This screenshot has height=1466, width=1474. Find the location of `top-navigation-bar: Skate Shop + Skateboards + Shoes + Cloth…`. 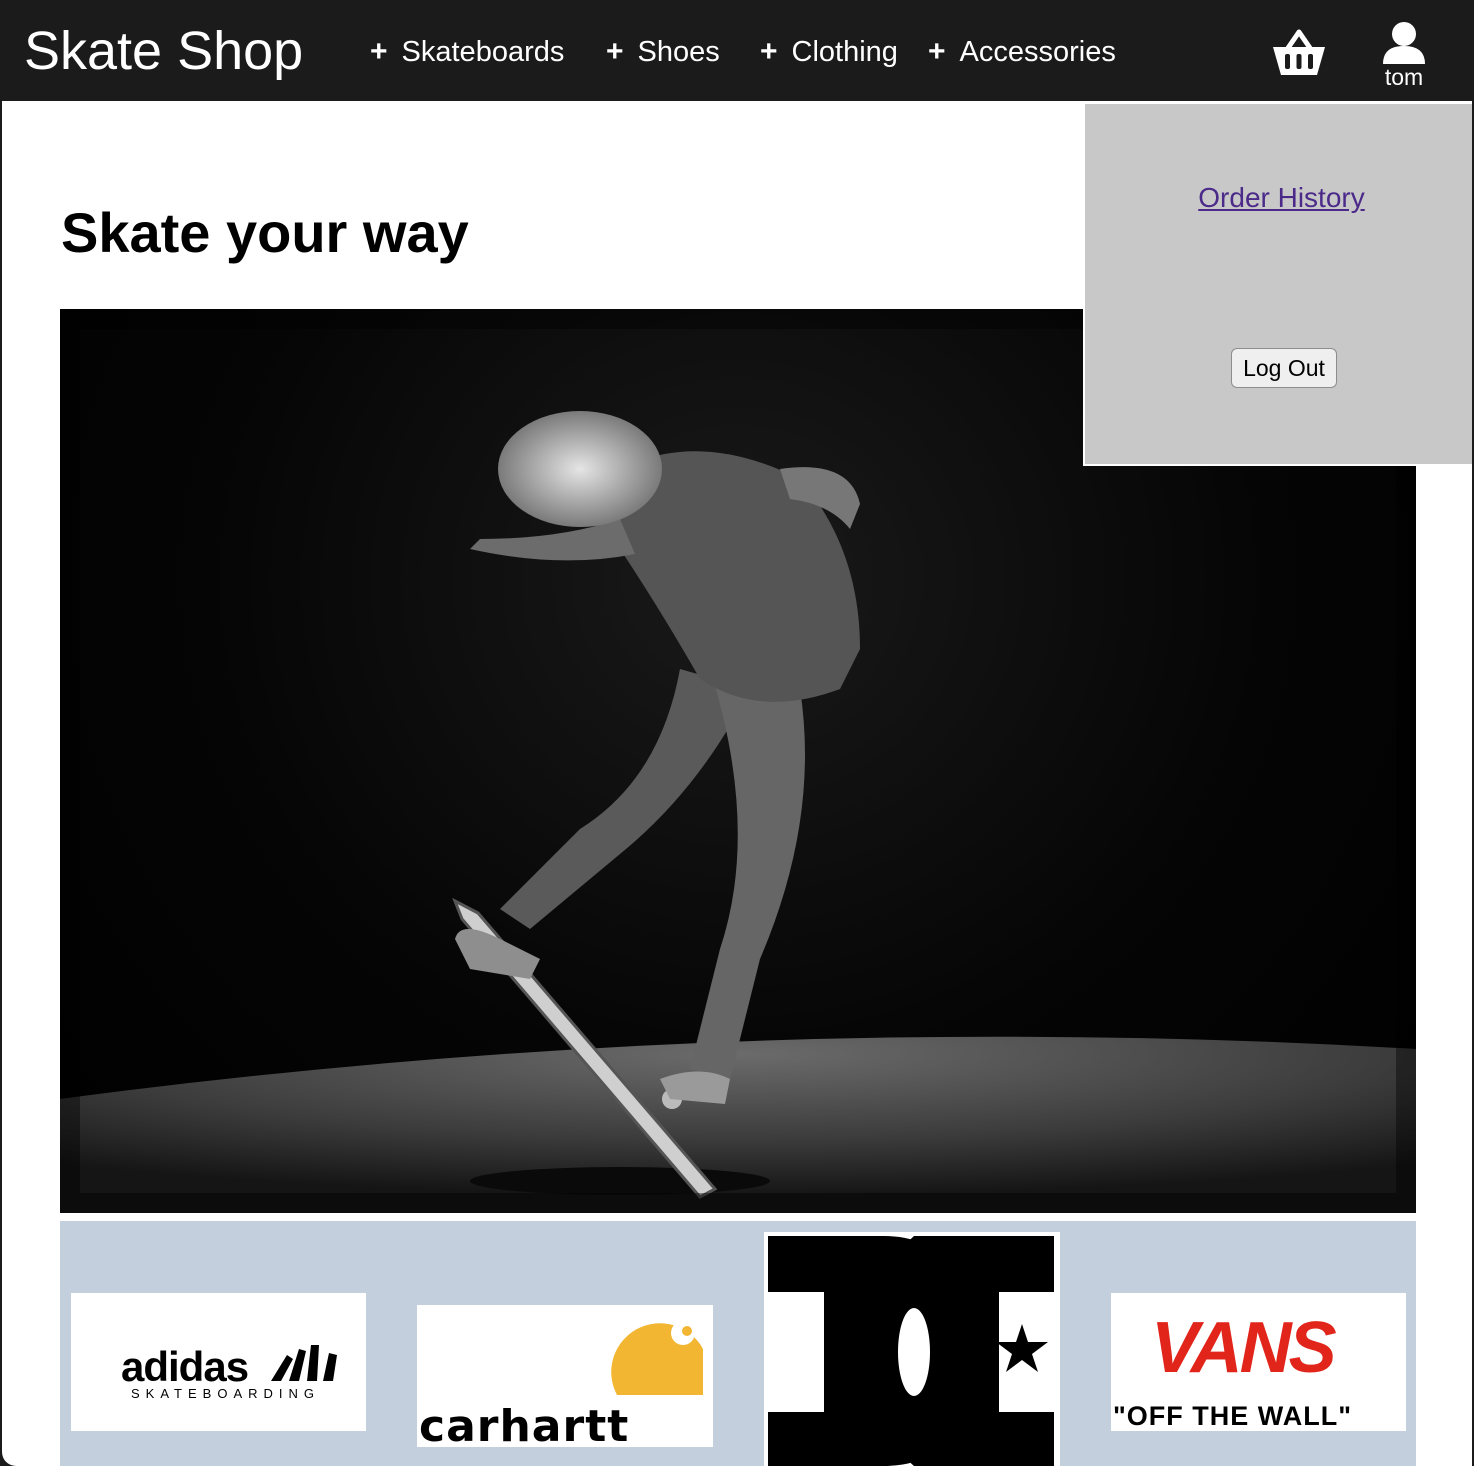

top-navigation-bar: Skate Shop + Skateboards + Shoes + Cloth… is located at coordinates (737, 50).